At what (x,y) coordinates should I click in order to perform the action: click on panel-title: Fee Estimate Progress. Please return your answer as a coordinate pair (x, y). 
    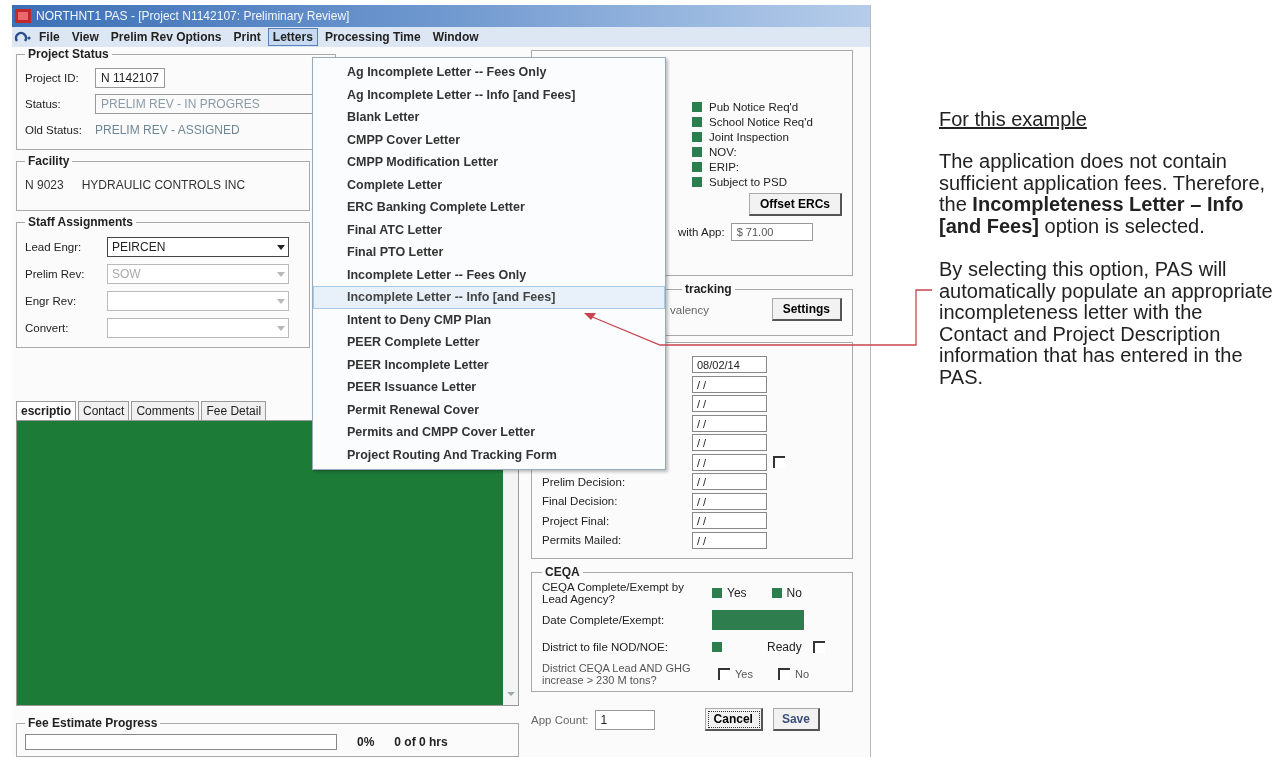
    Looking at the image, I should click on (93, 723).